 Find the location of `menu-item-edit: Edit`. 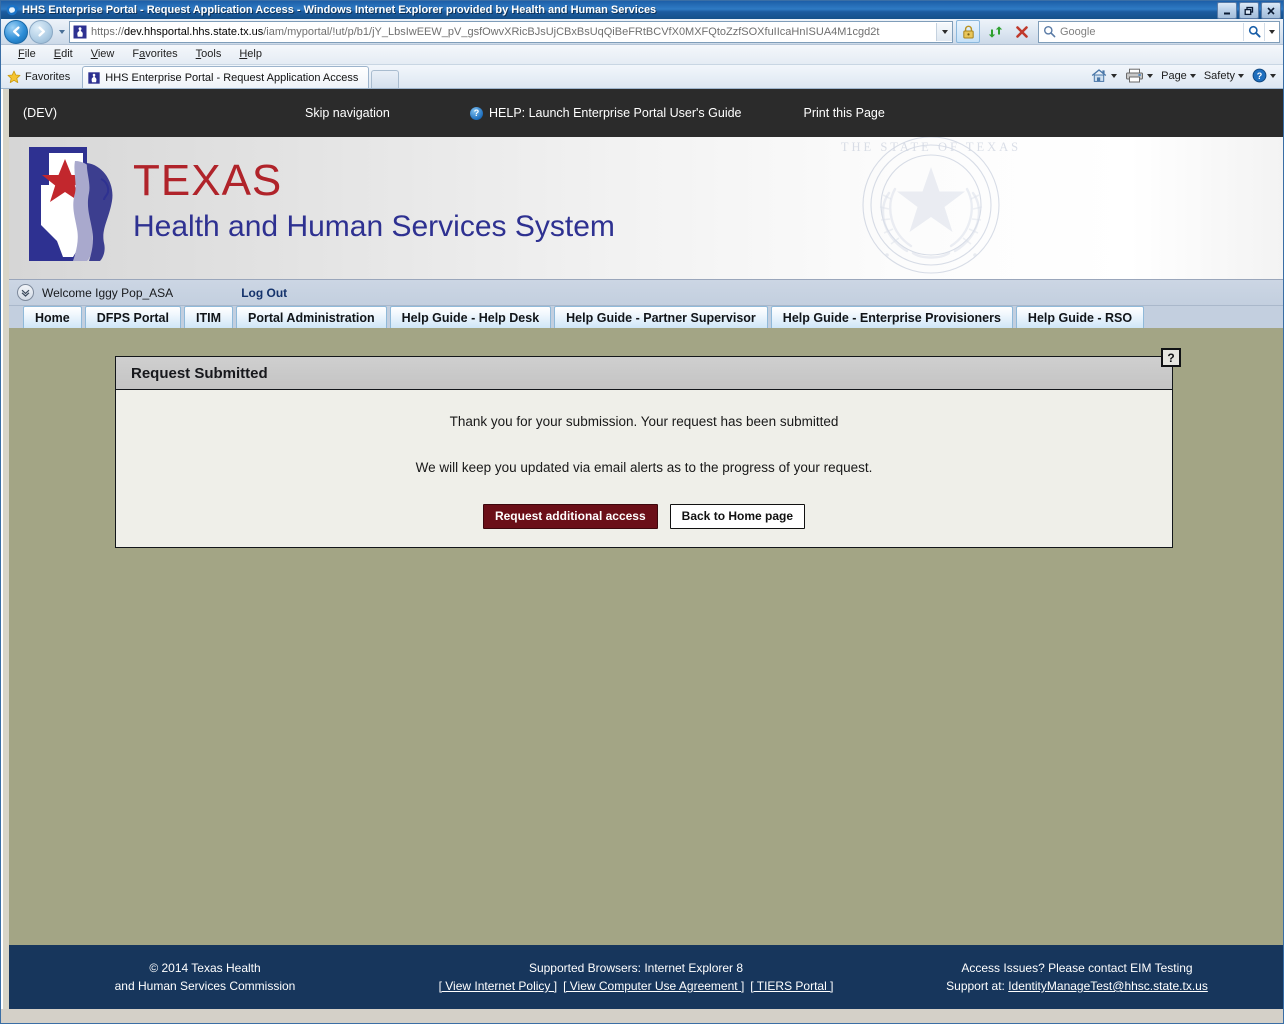

menu-item-edit: Edit is located at coordinates (63, 54).